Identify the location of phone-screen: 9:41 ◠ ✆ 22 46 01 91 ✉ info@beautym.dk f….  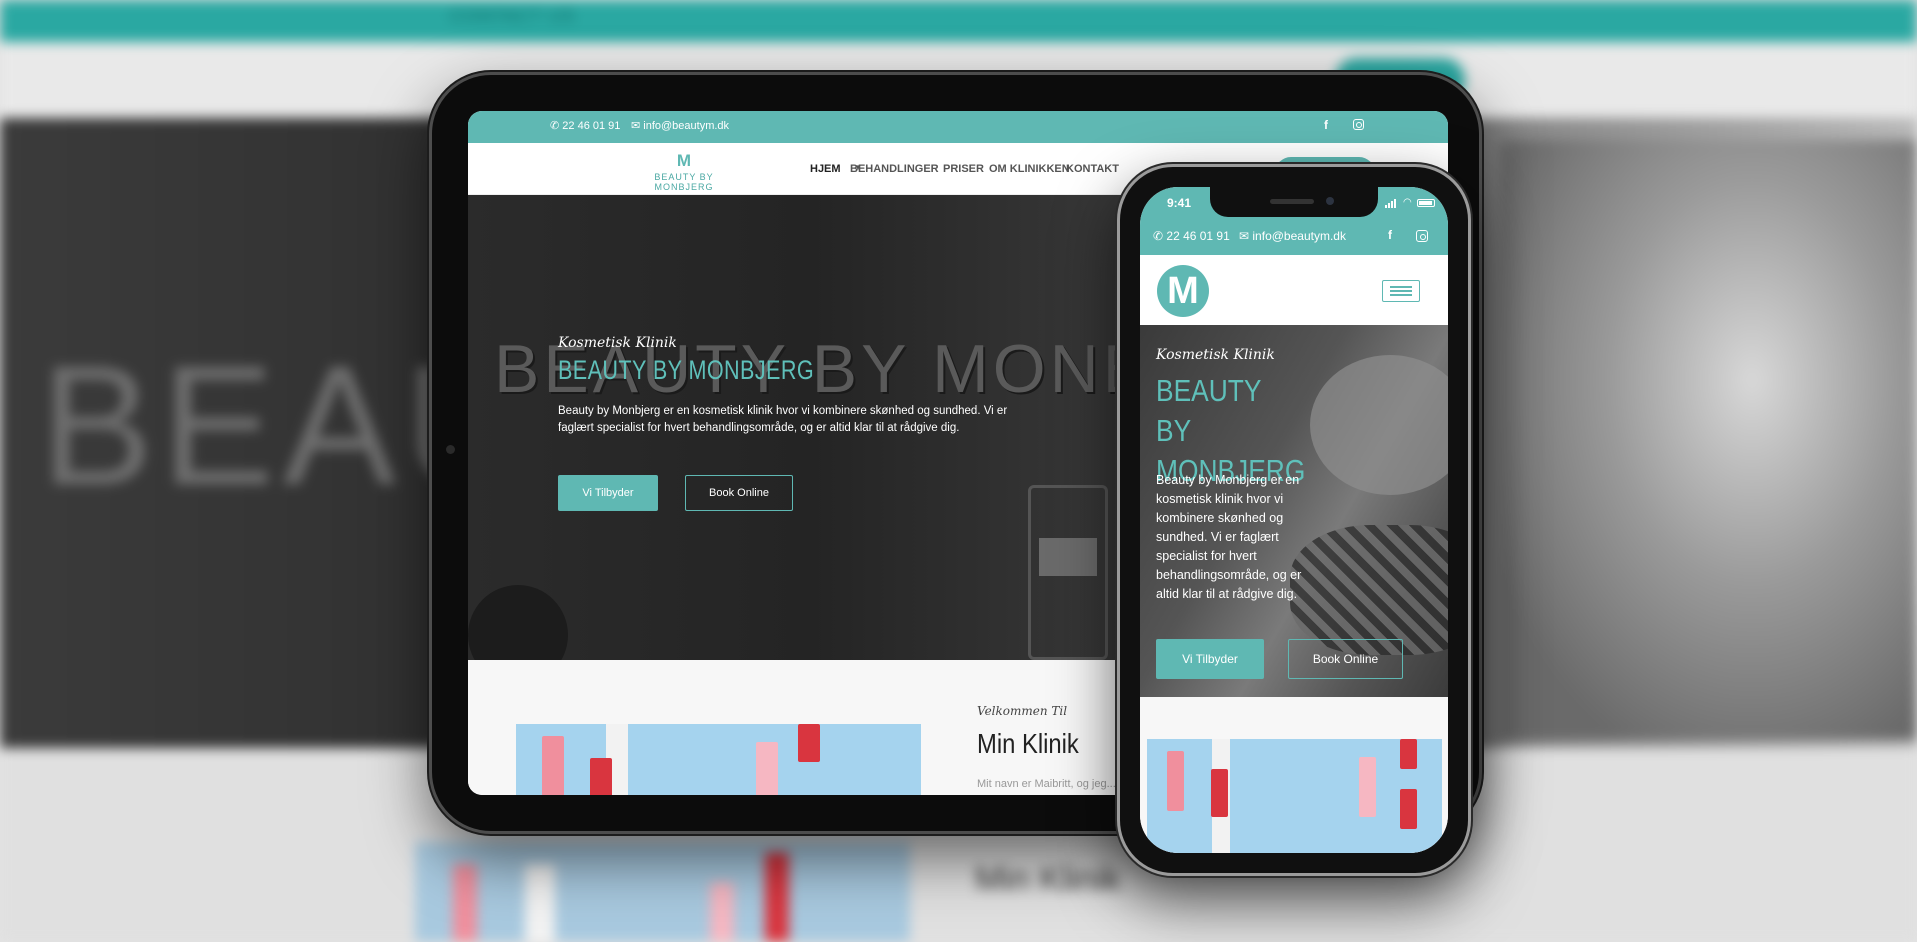
(1294, 520).